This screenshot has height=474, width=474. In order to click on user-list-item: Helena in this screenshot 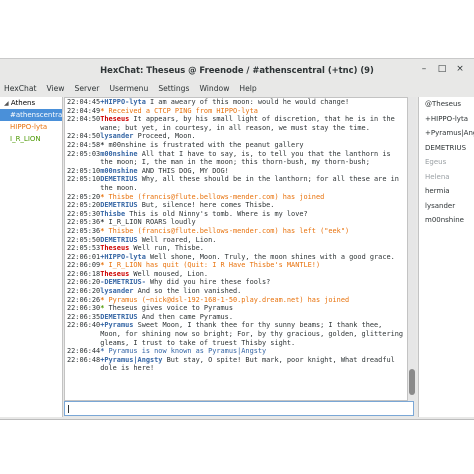, I will do `click(446, 177)`.